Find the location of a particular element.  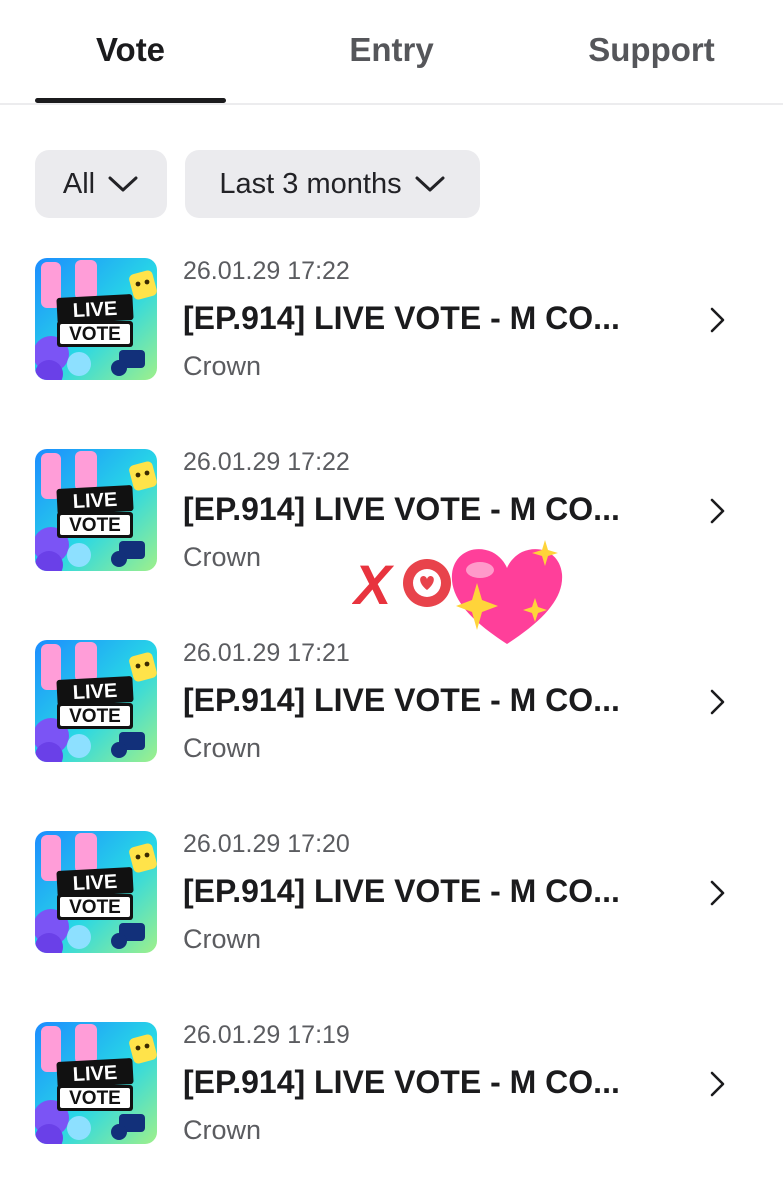

sticker-x-letter: X is located at coordinates (373, 584).